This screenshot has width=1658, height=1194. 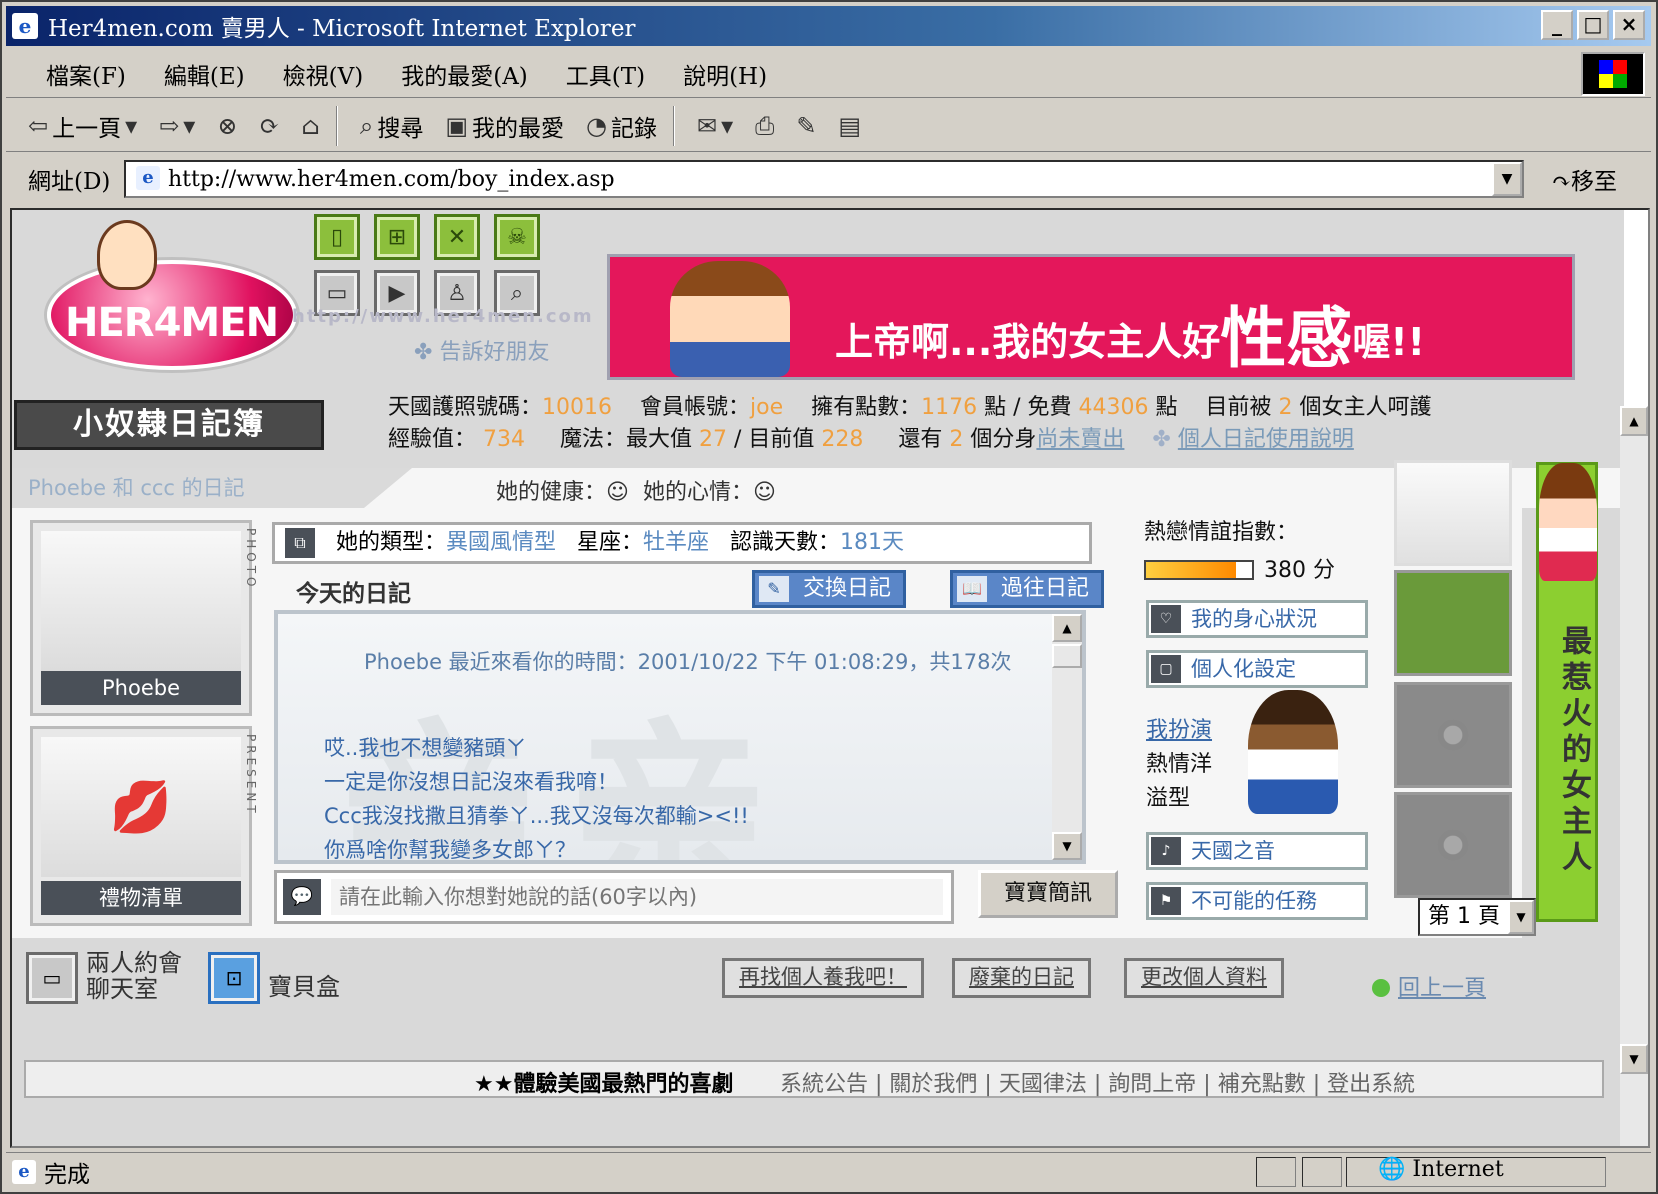 What do you see at coordinates (1453, 513) in the screenshot?
I see `bunny-mistress-thumb` at bounding box center [1453, 513].